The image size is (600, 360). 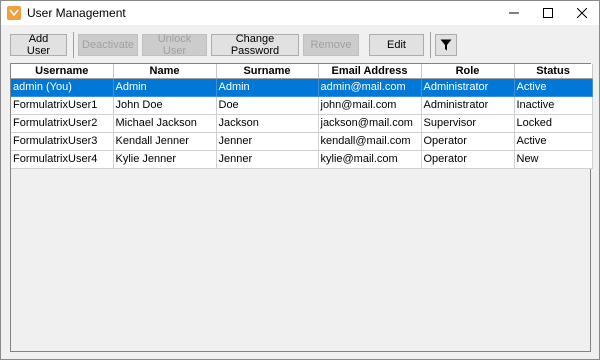 I want to click on maximize-button, so click(x=548, y=13).